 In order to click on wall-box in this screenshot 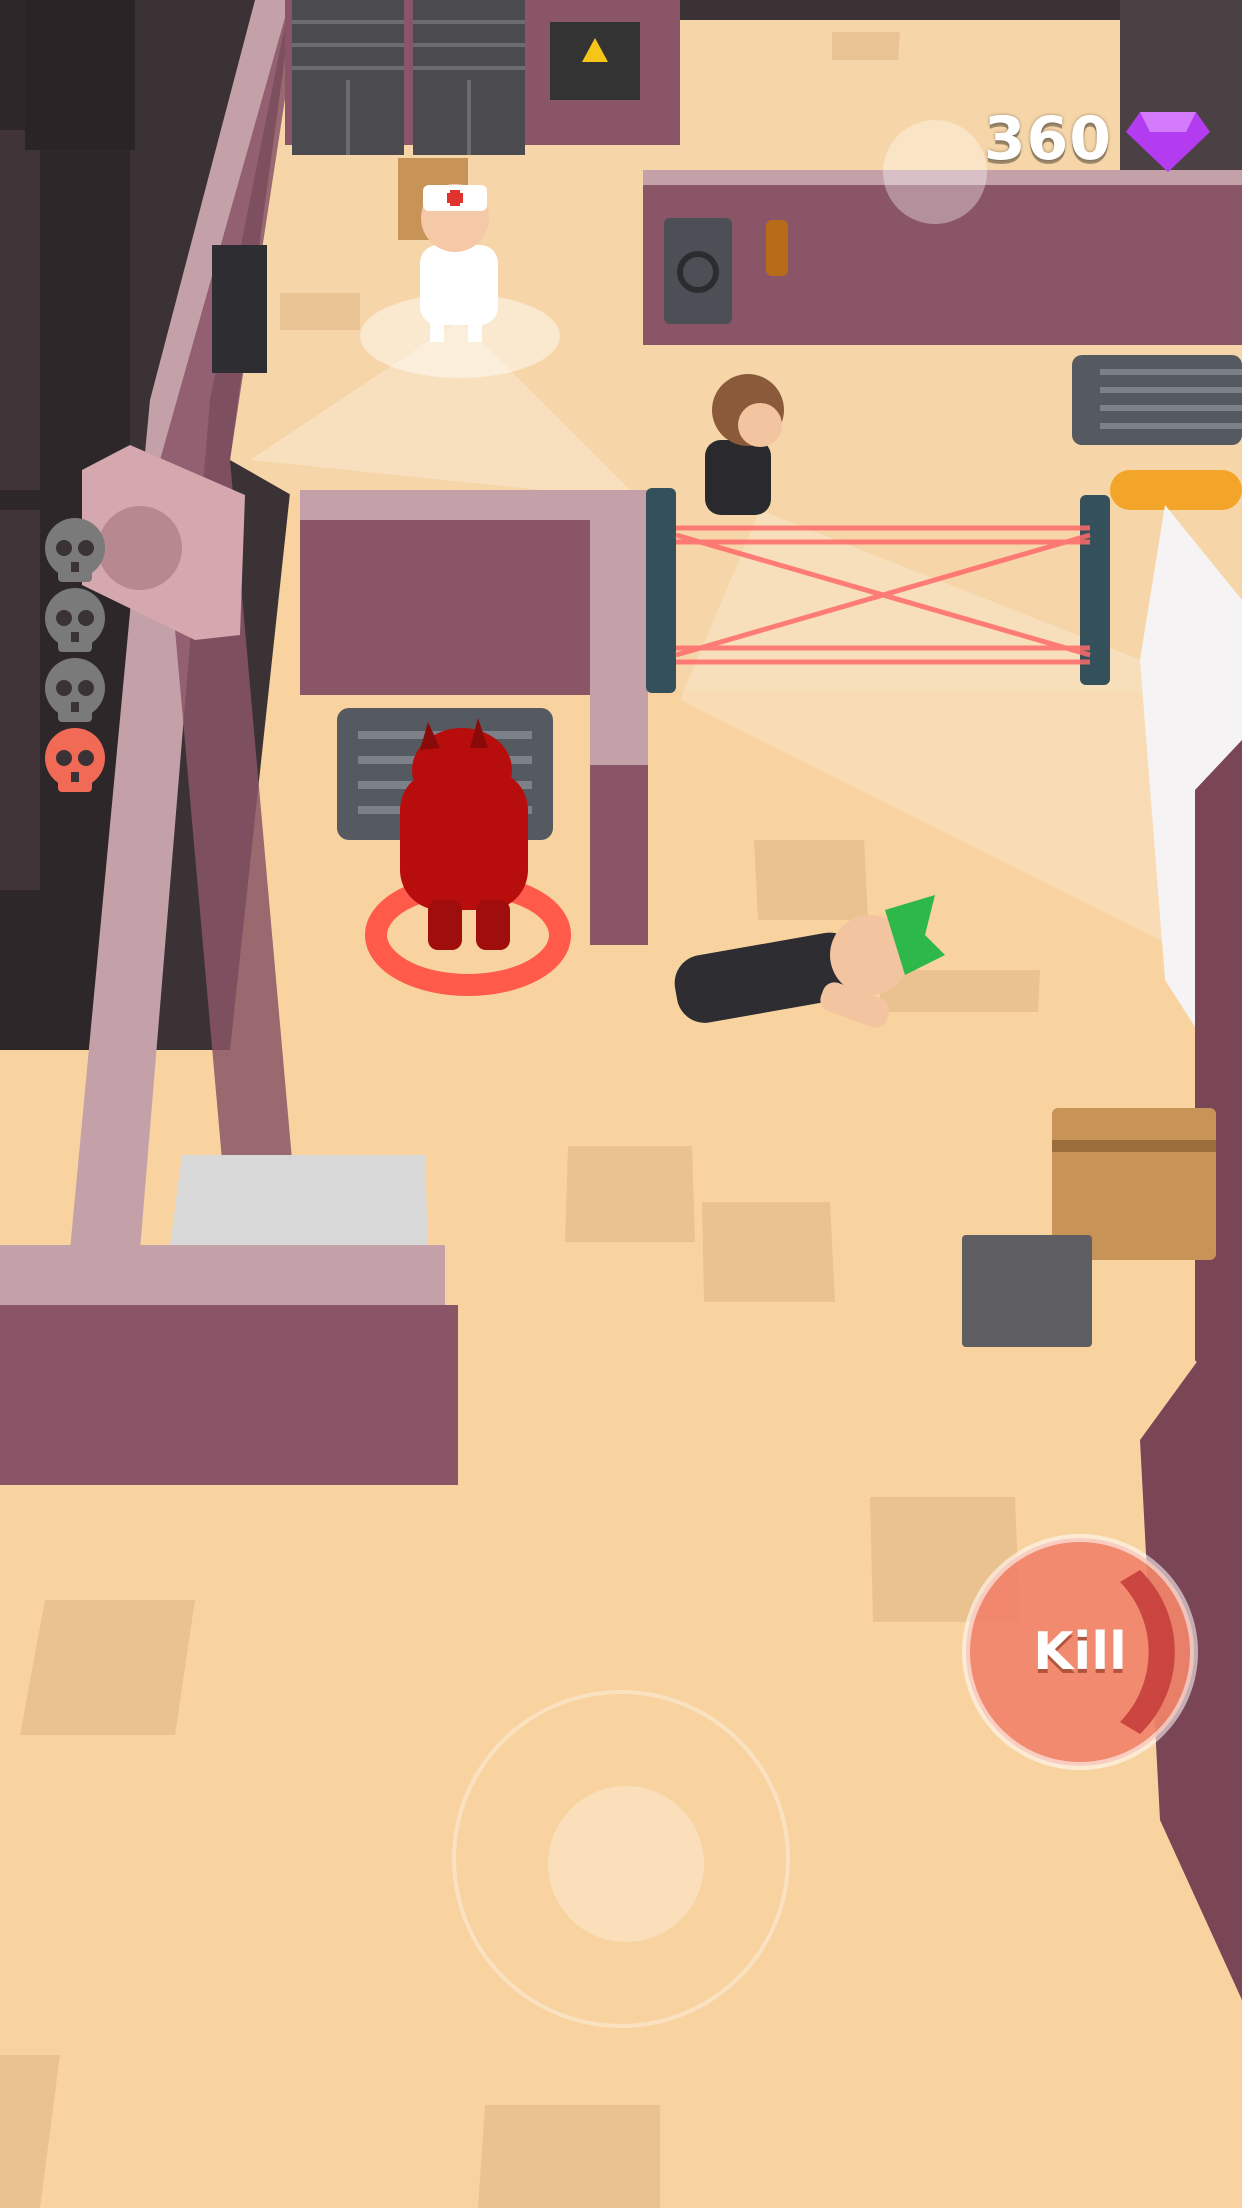, I will do `click(239, 309)`.